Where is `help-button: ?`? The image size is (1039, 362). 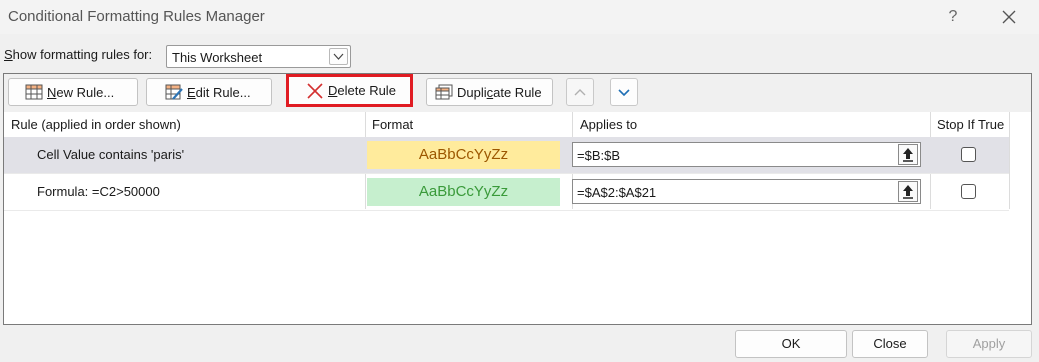 help-button: ? is located at coordinates (953, 17).